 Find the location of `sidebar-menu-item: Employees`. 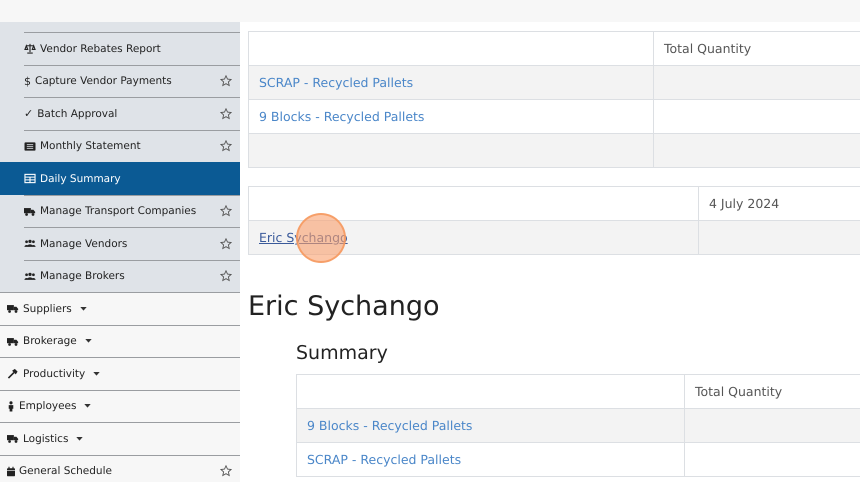

sidebar-menu-item: Employees is located at coordinates (120, 406).